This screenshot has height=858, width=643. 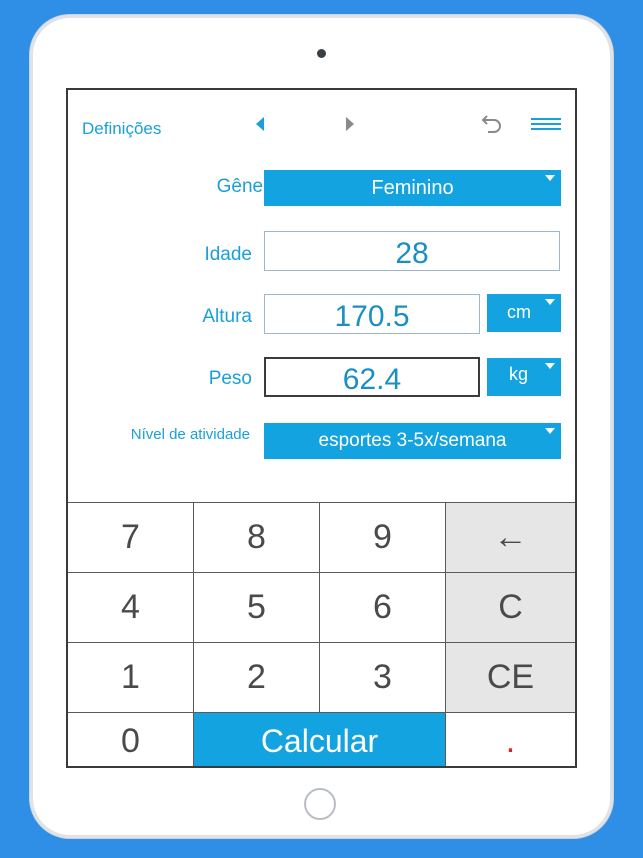 What do you see at coordinates (372, 314) in the screenshot?
I see `height-input: 170.5` at bounding box center [372, 314].